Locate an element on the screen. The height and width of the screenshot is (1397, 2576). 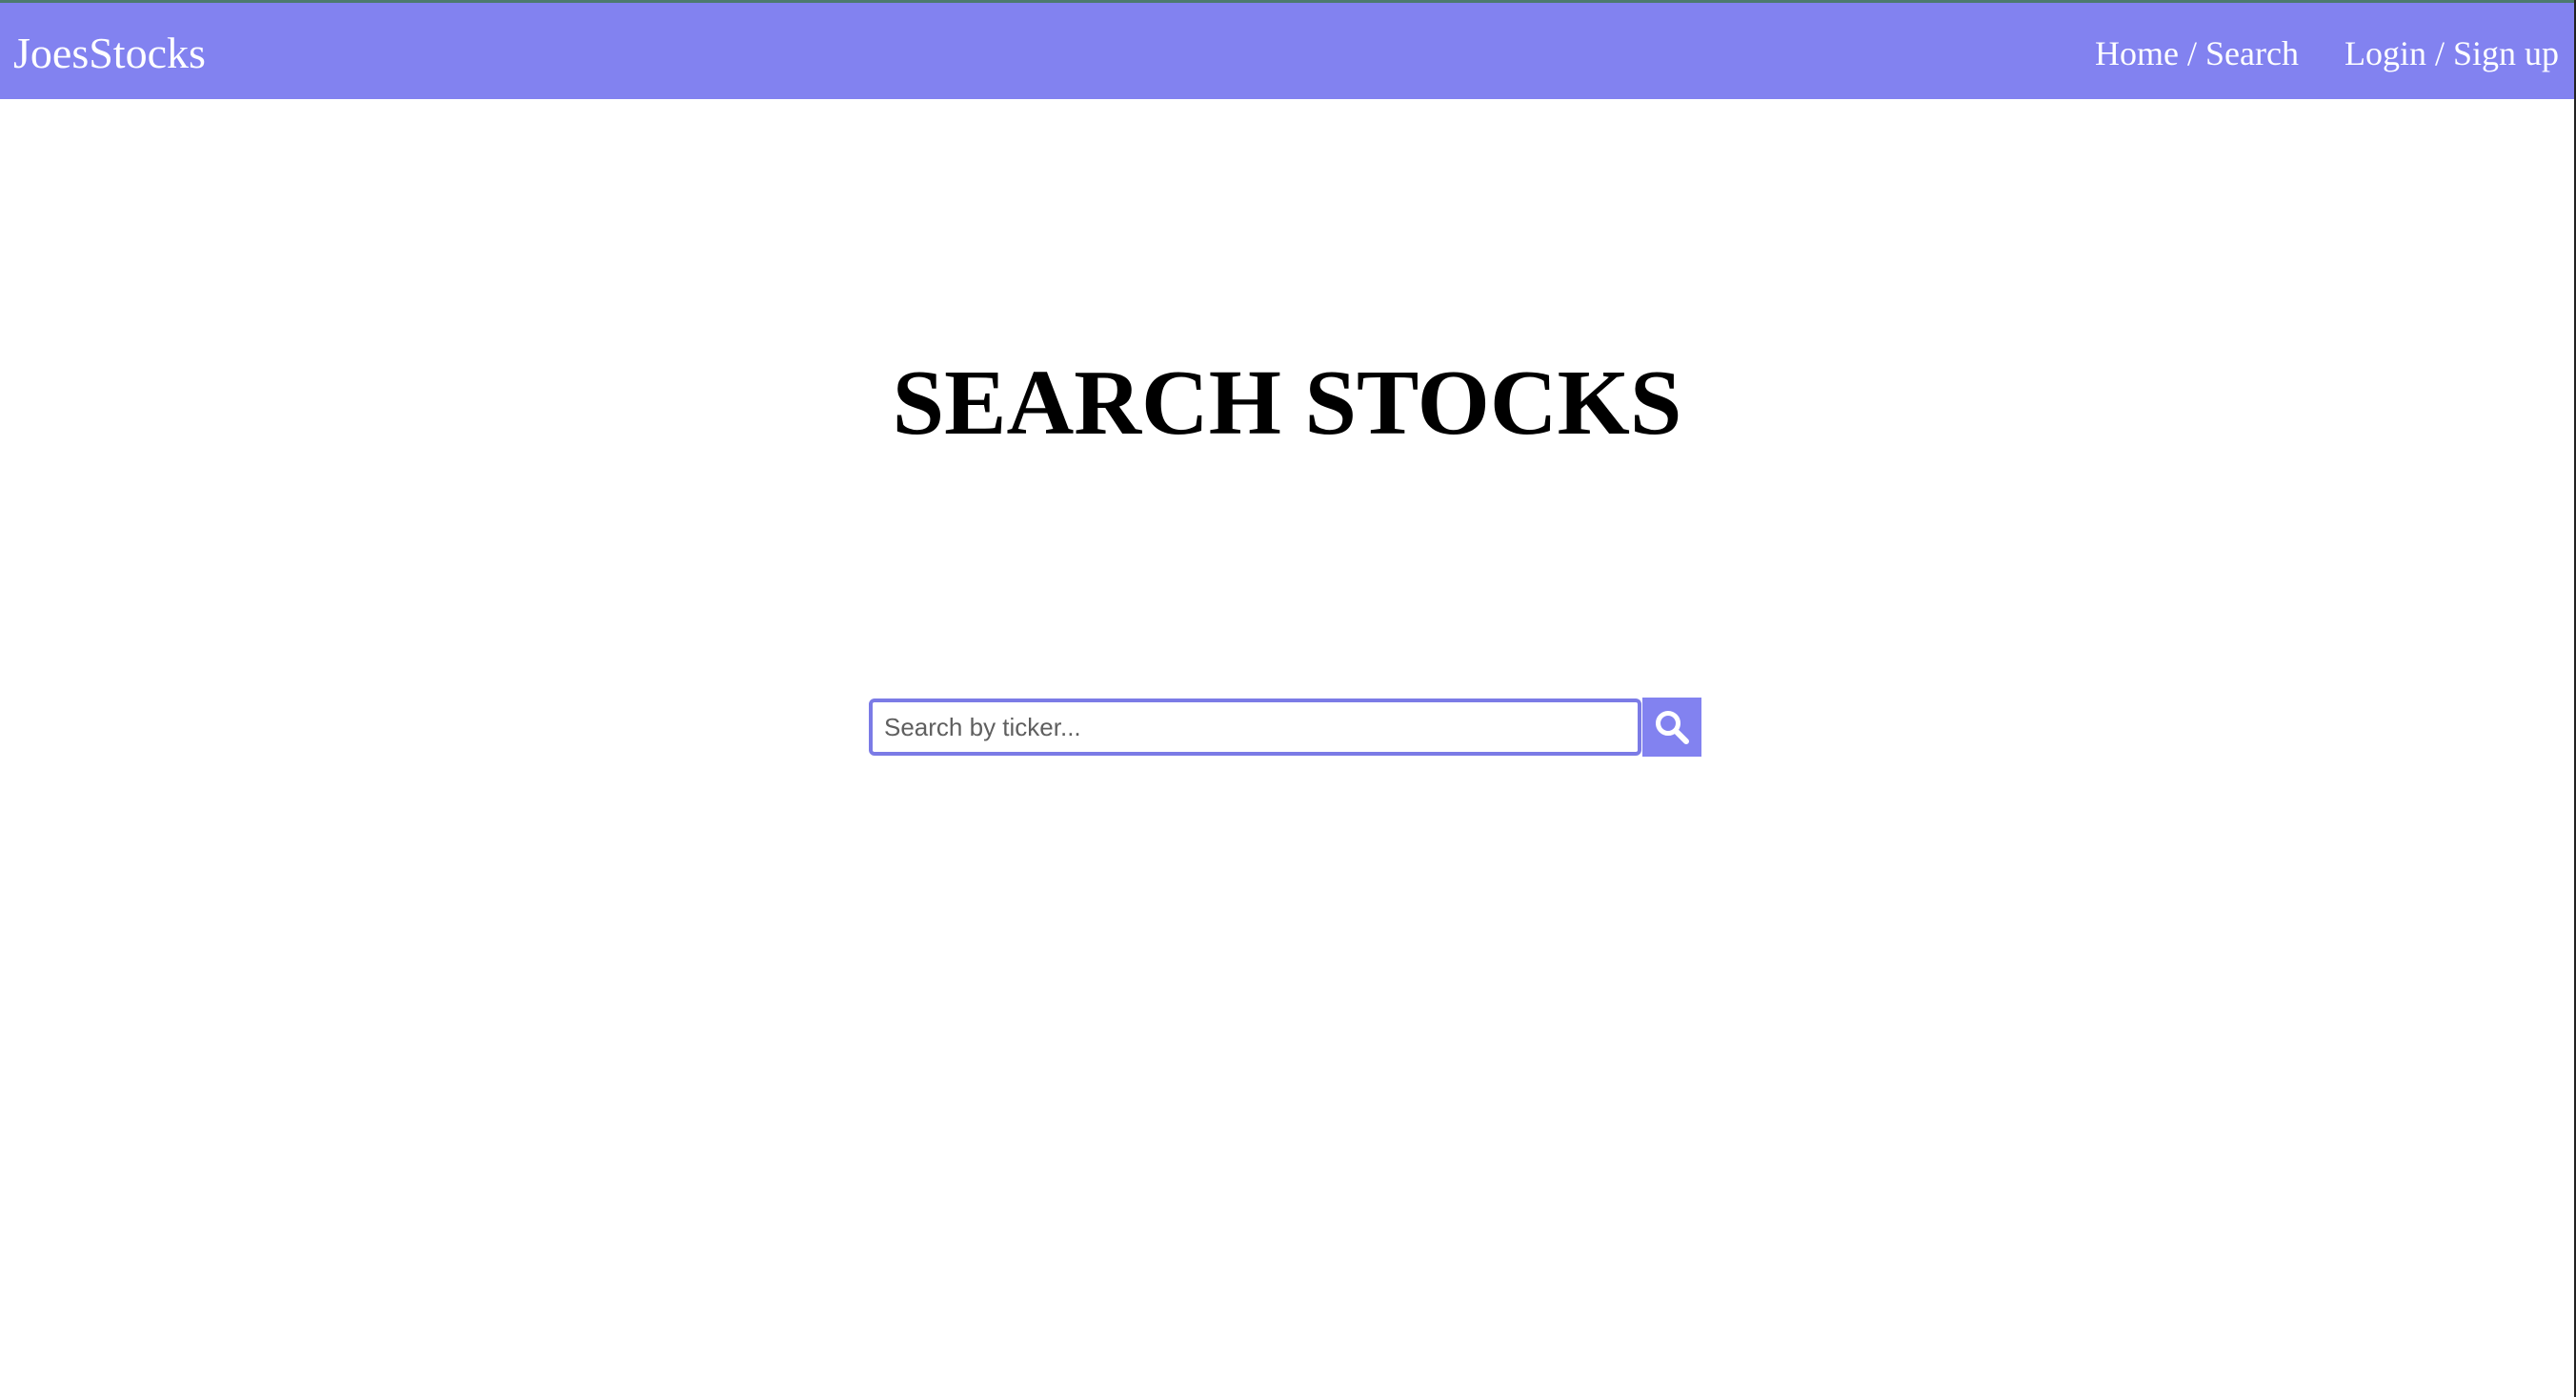
top-navbar: JoesStocks Home / Search Login / Sign up is located at coordinates (1287, 51).